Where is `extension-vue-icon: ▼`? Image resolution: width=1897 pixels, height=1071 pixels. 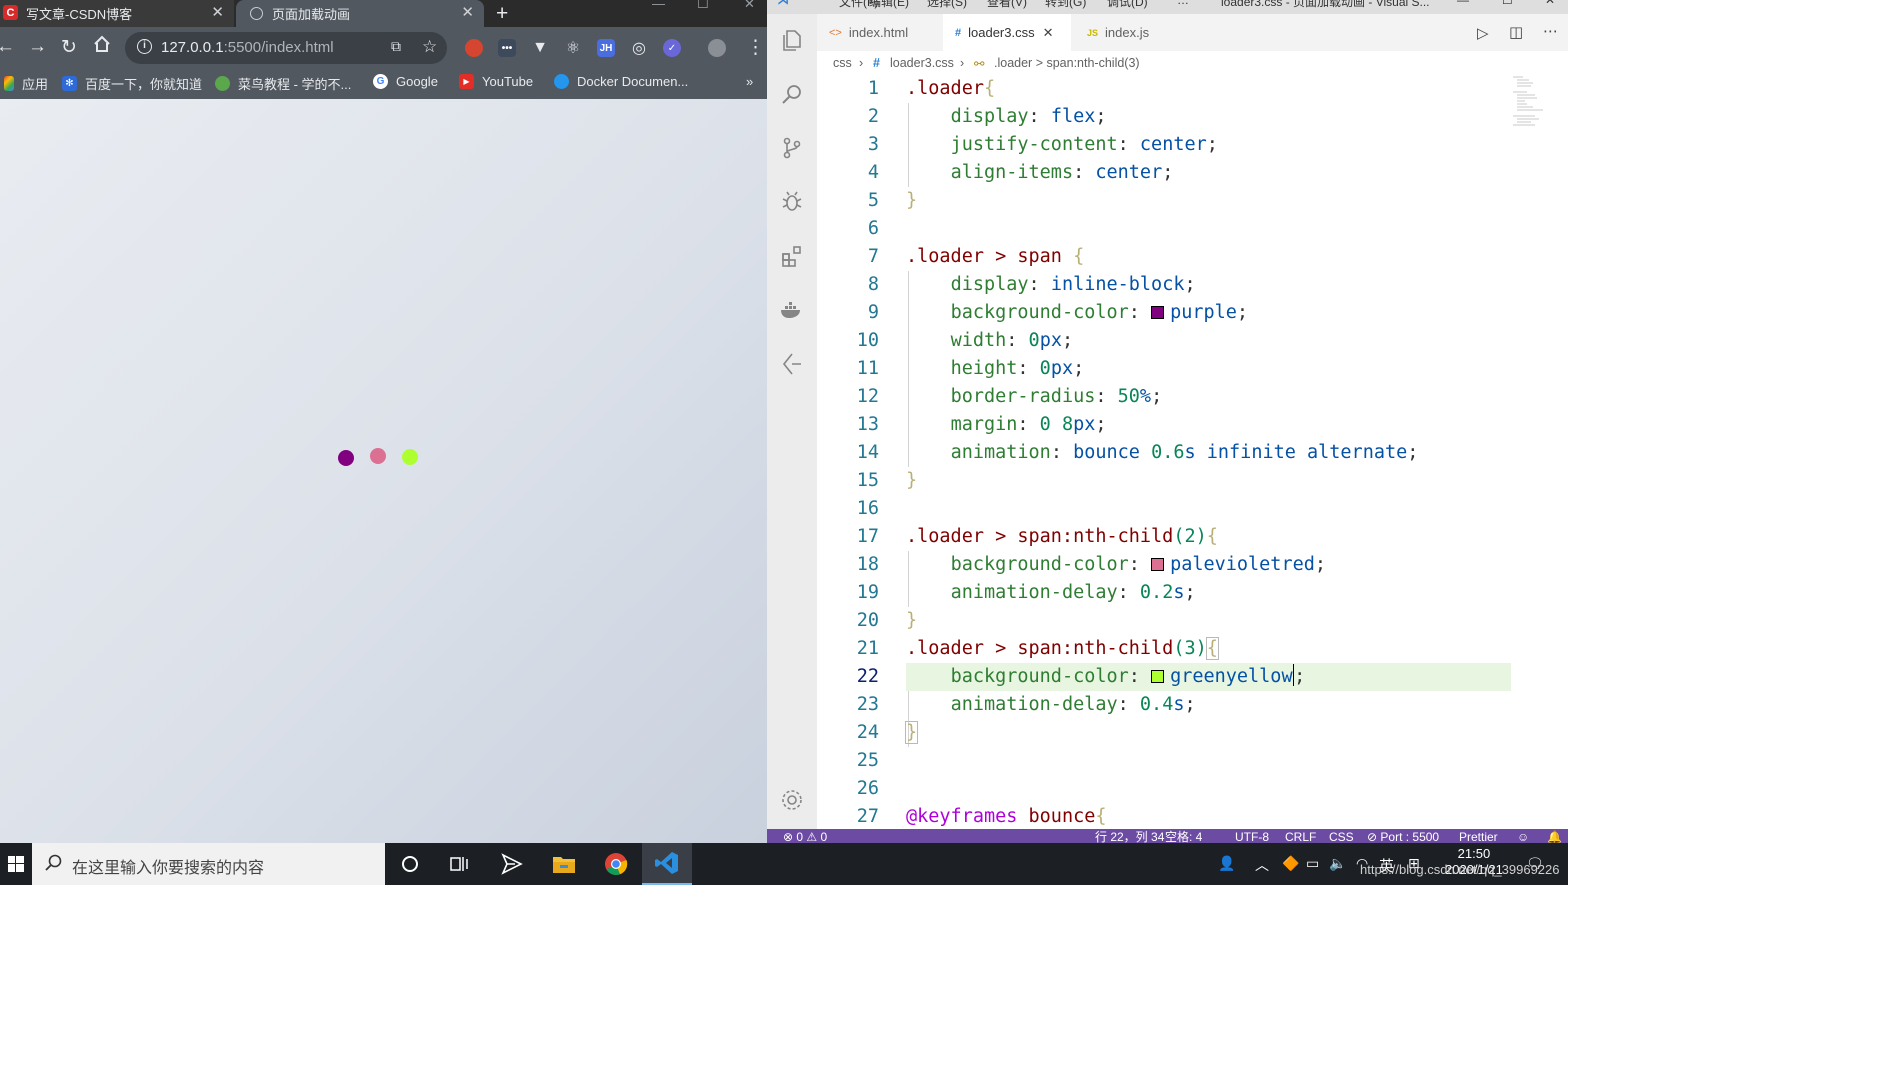
extension-vue-icon: ▼ is located at coordinates (540, 48).